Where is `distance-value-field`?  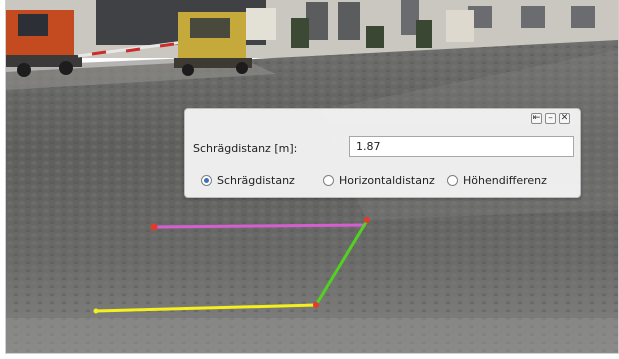 distance-value-field is located at coordinates (461, 146).